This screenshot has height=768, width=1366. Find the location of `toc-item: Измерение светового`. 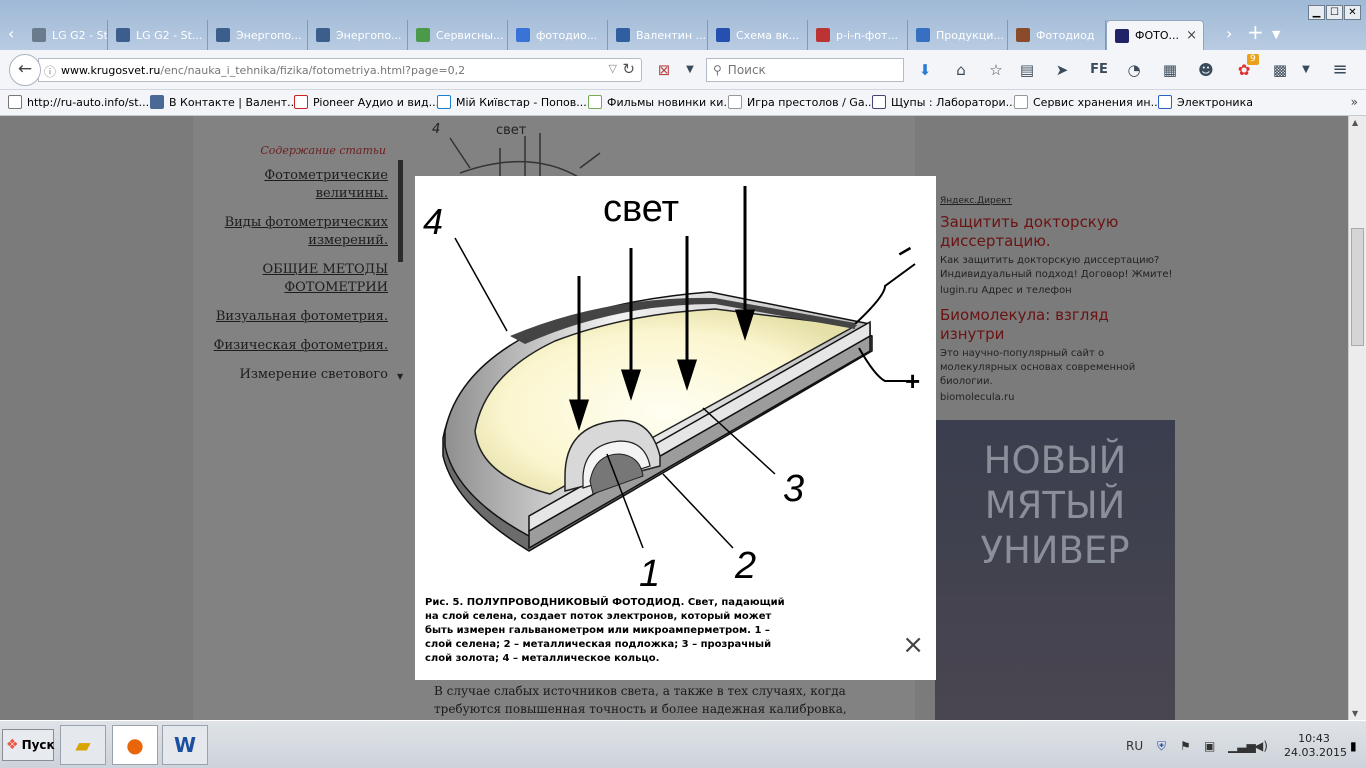

toc-item: Измерение светового is located at coordinates (291, 375).